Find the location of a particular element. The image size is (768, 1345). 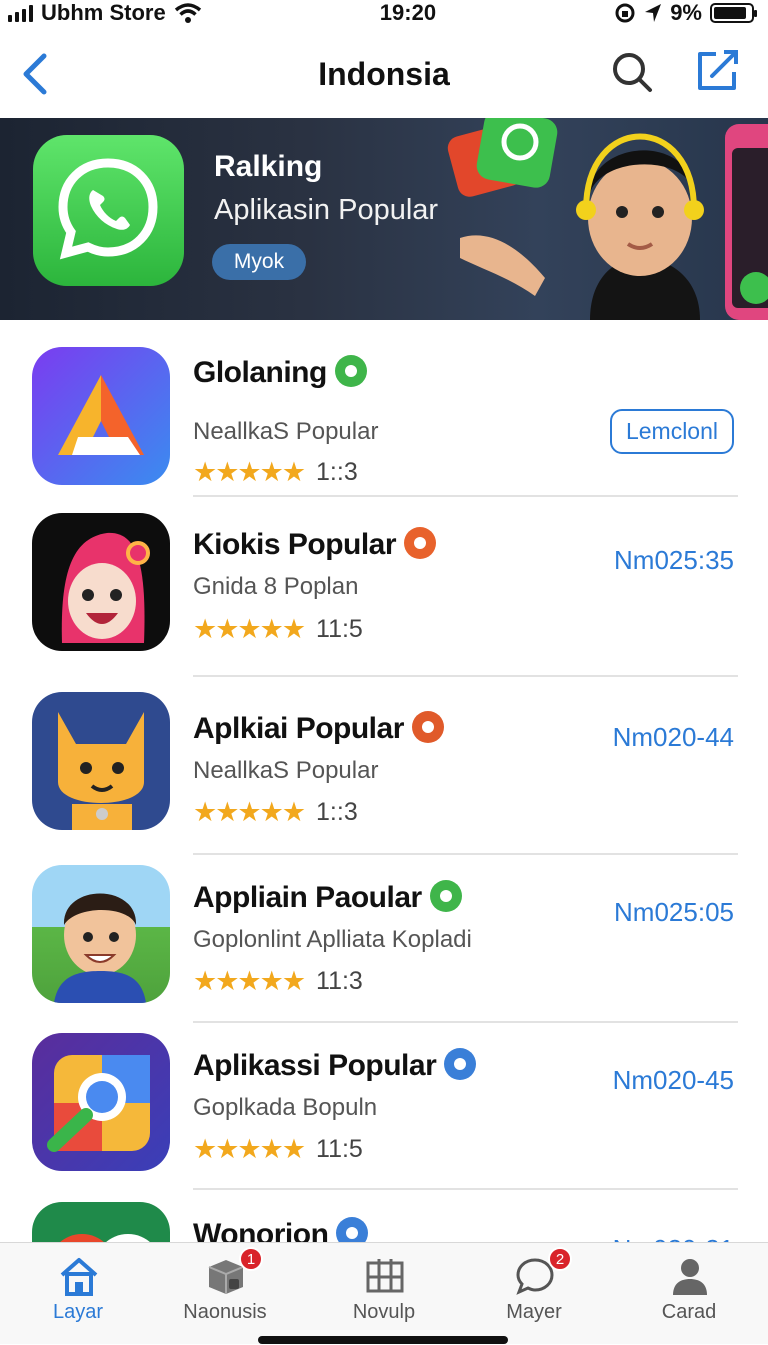

nav-bar: Indonsia is located at coordinates (384, 74).